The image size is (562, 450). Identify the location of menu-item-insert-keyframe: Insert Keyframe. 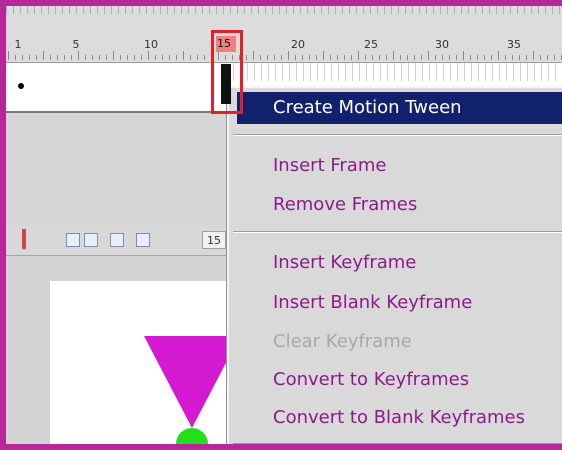
(395, 263).